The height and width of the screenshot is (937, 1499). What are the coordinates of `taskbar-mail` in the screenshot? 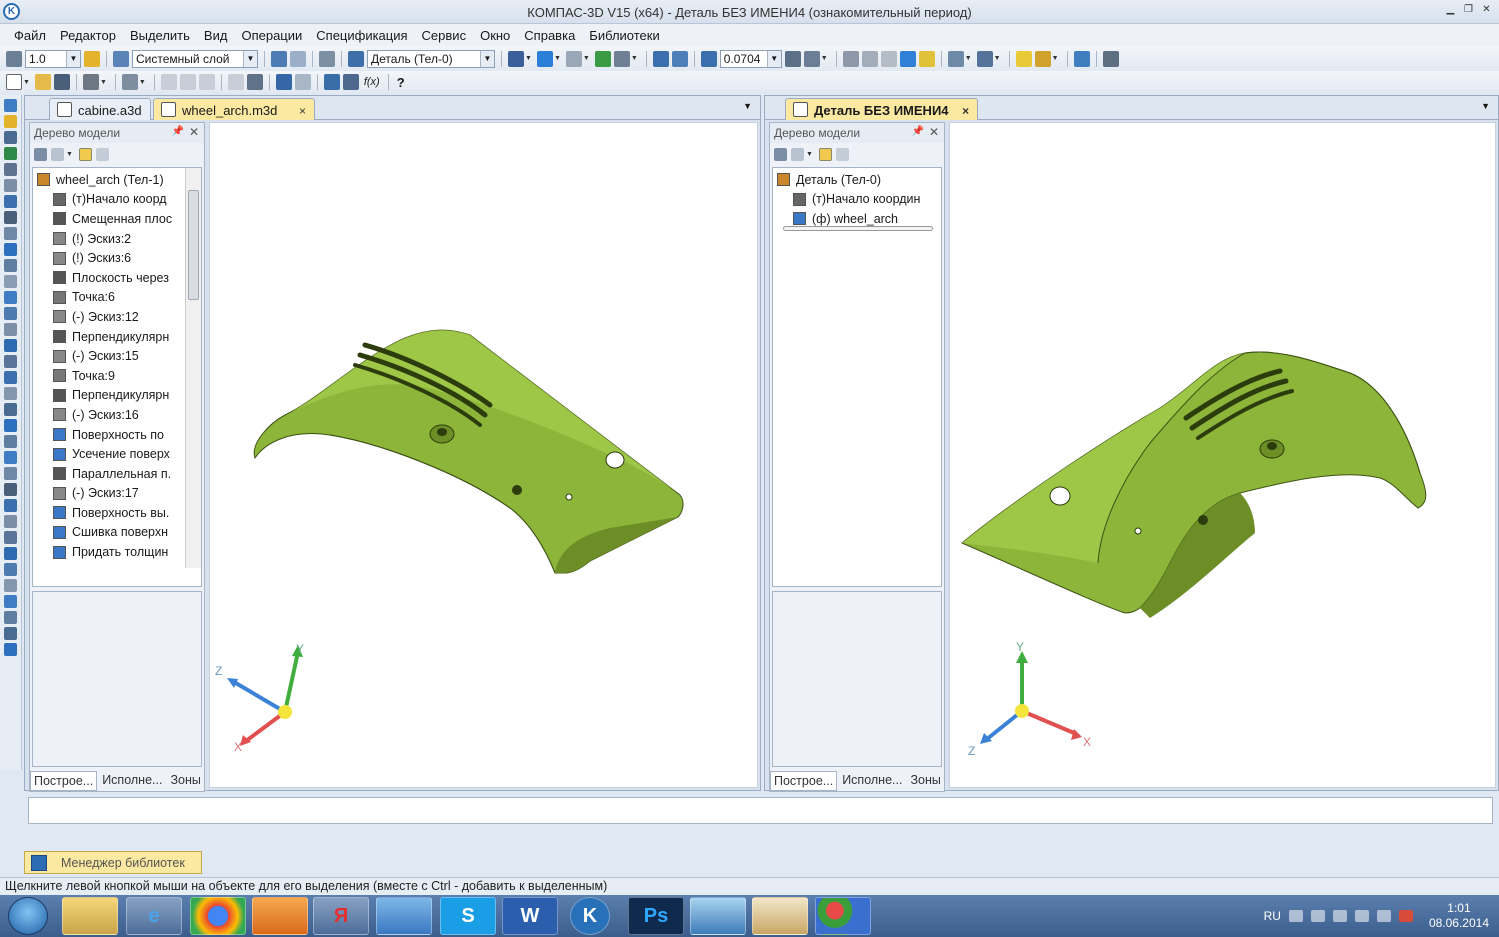 It's located at (404, 916).